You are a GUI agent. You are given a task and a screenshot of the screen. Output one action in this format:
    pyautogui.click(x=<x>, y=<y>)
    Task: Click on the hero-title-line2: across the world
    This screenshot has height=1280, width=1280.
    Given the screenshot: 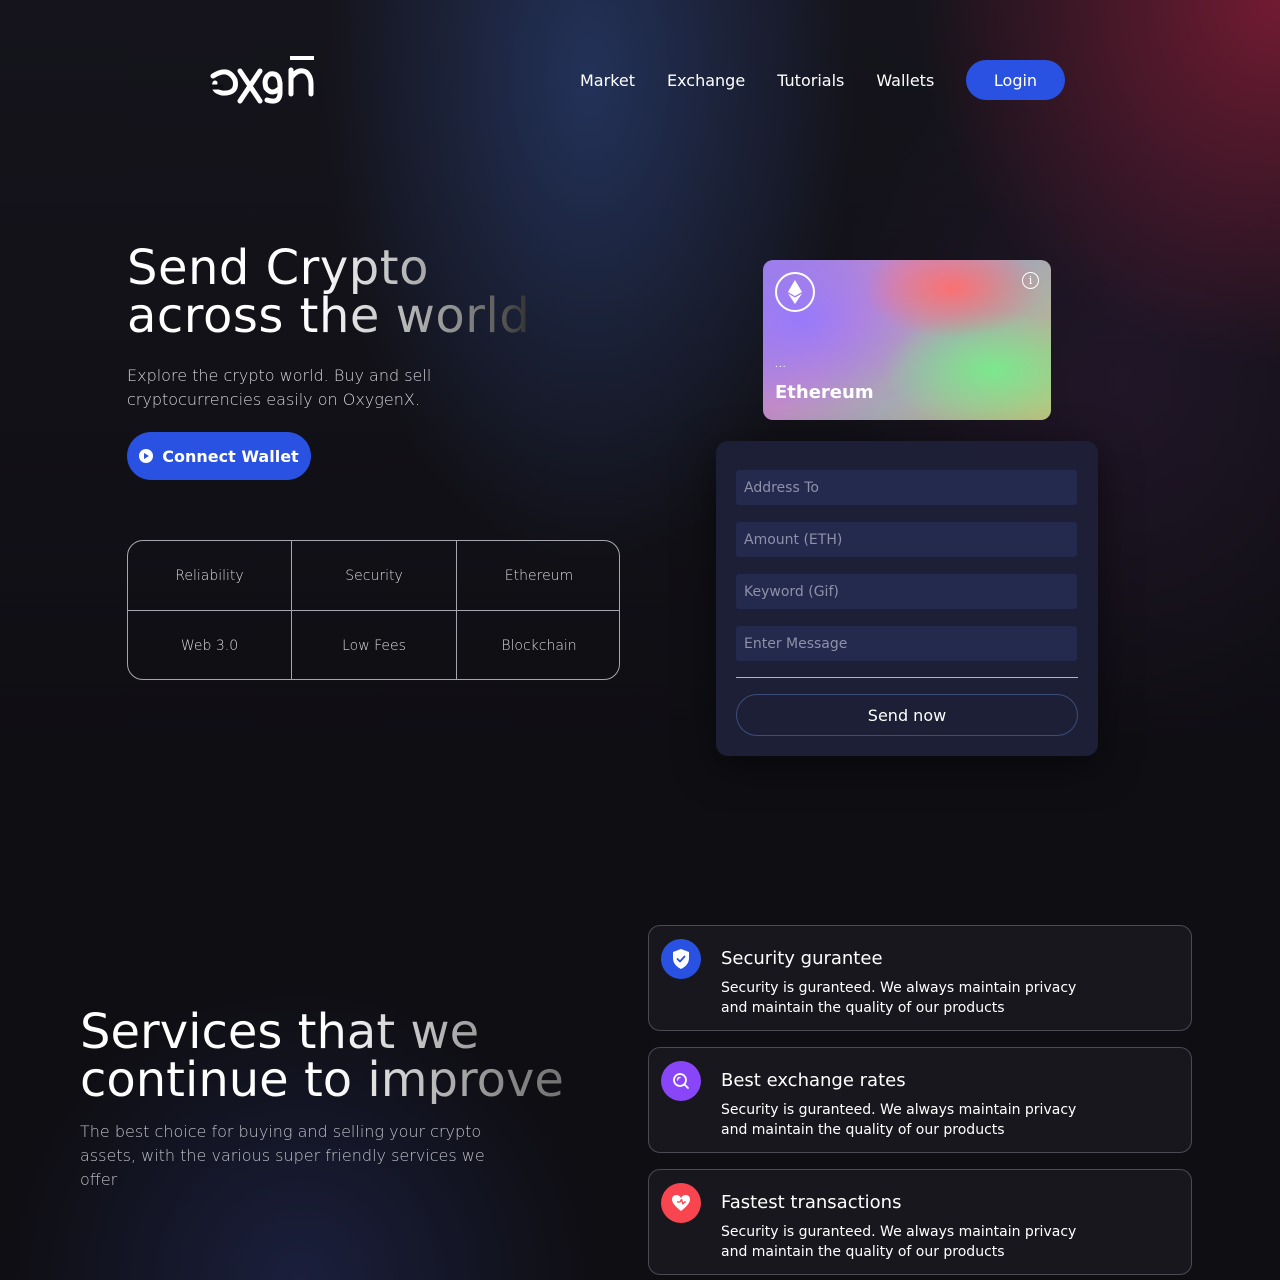 What is the action you would take?
    pyautogui.click(x=329, y=316)
    